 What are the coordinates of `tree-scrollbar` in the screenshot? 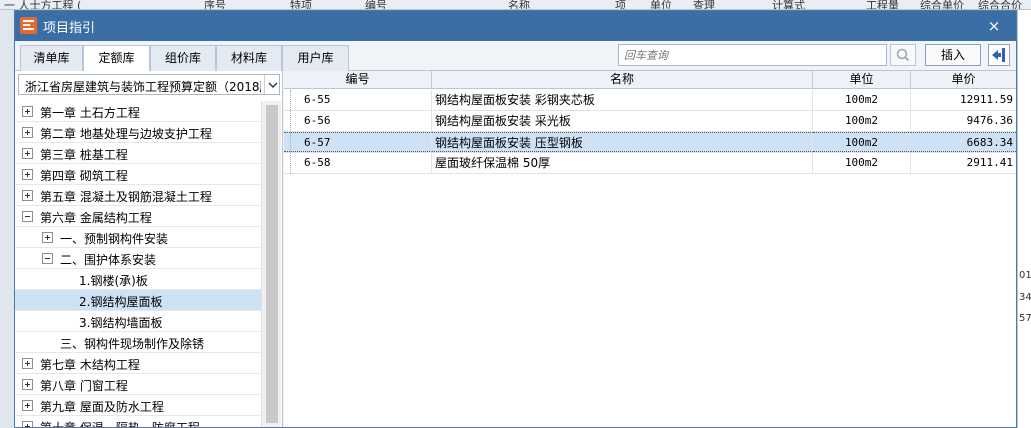 It's located at (271, 264).